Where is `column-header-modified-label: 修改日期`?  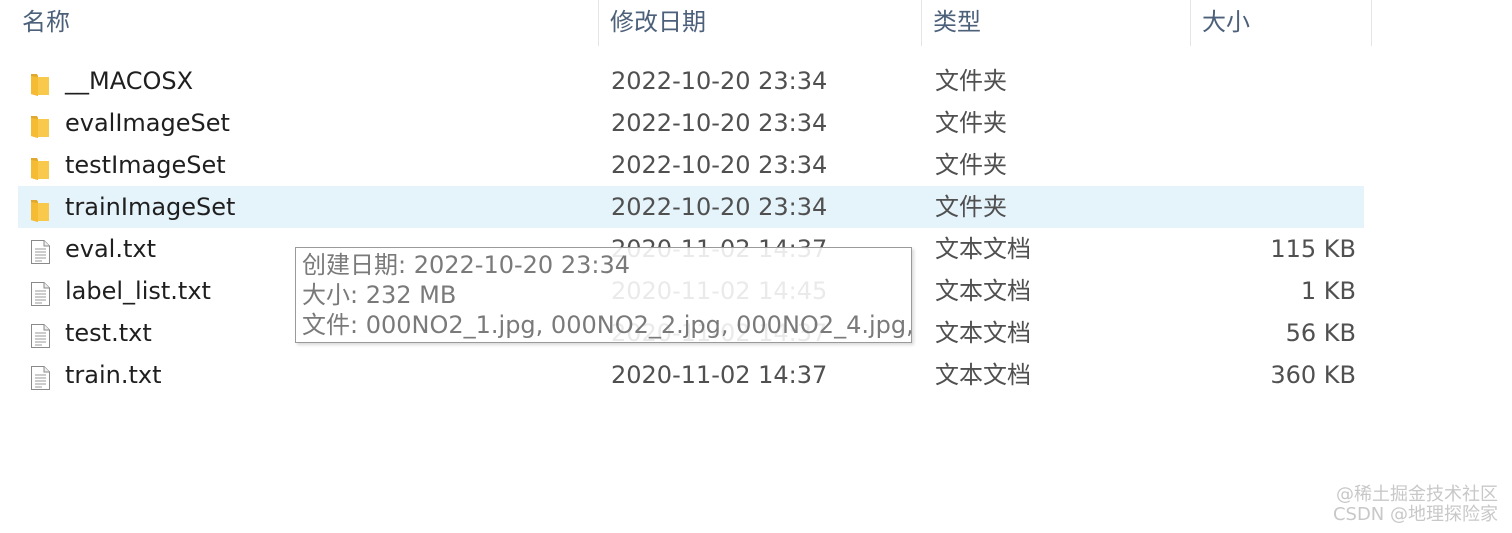 column-header-modified-label: 修改日期 is located at coordinates (658, 22).